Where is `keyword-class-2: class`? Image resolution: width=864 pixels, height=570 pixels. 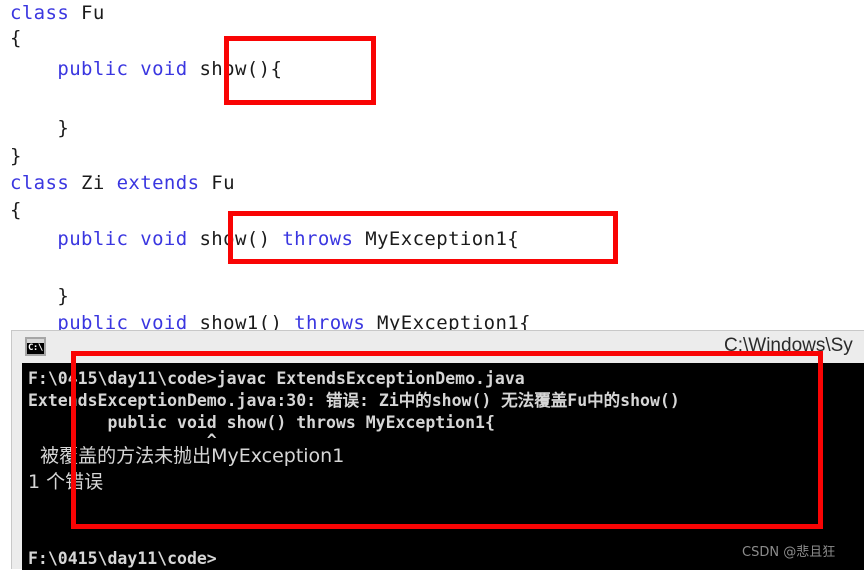 keyword-class-2: class is located at coordinates (40, 183).